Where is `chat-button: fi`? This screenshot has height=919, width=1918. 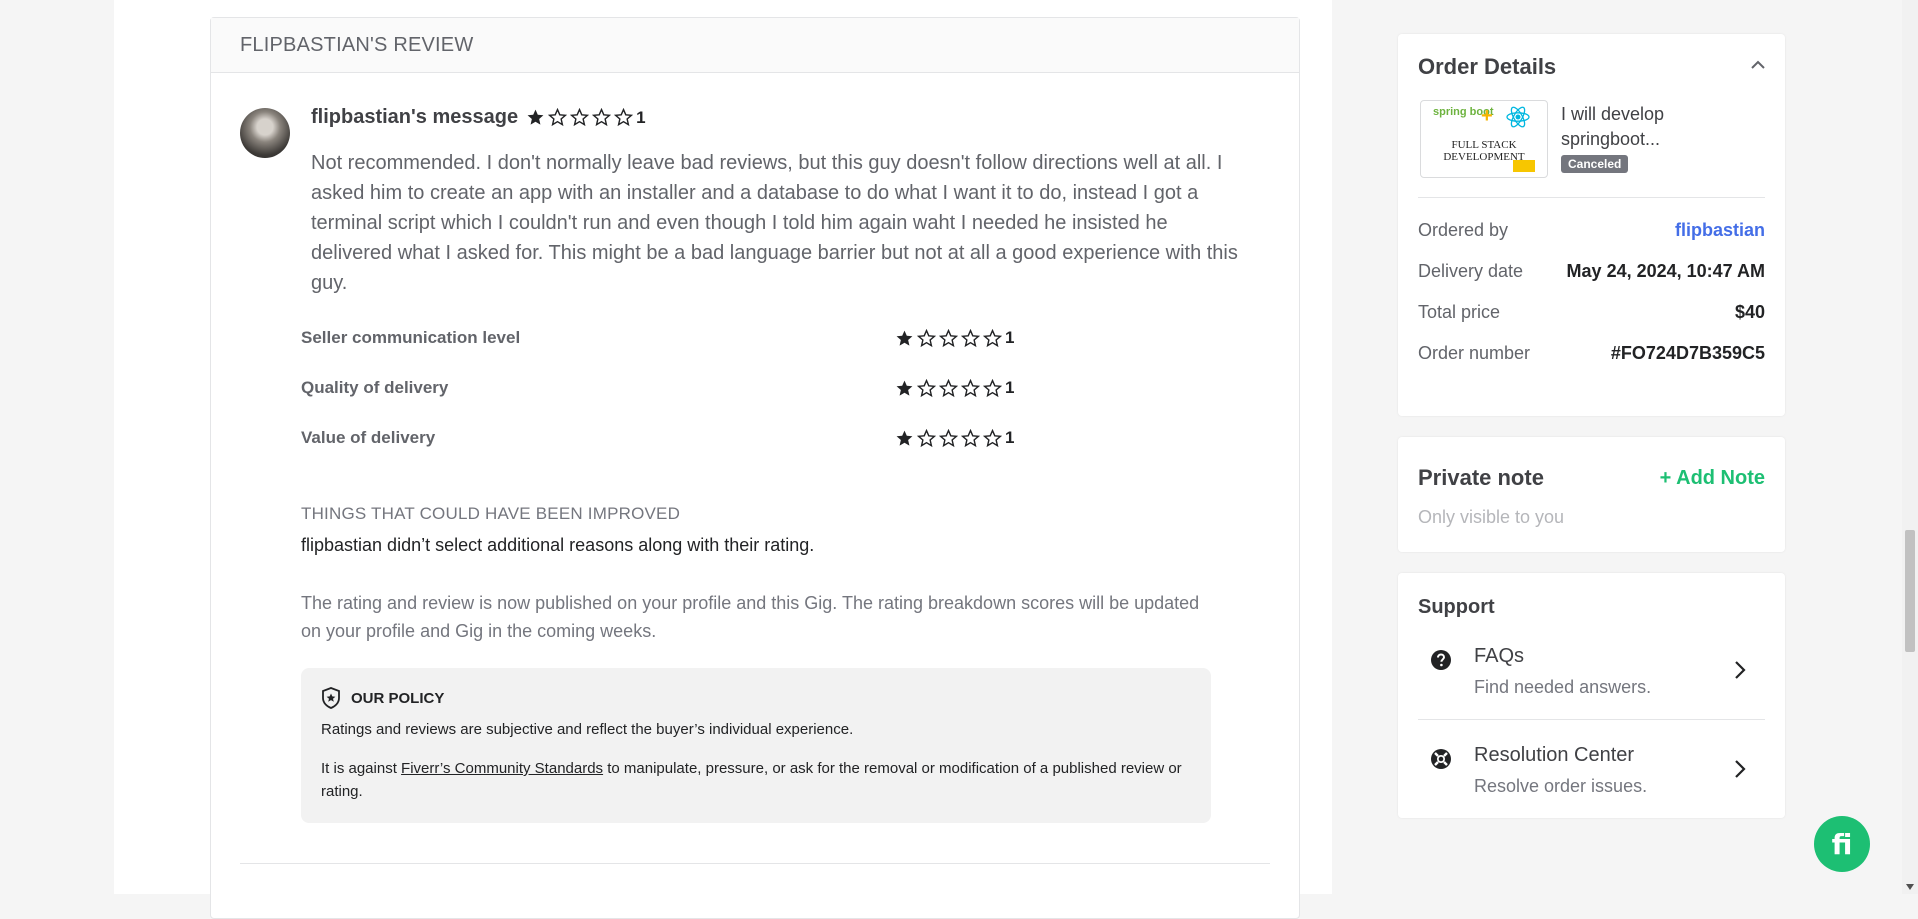 chat-button: fi is located at coordinates (1842, 844).